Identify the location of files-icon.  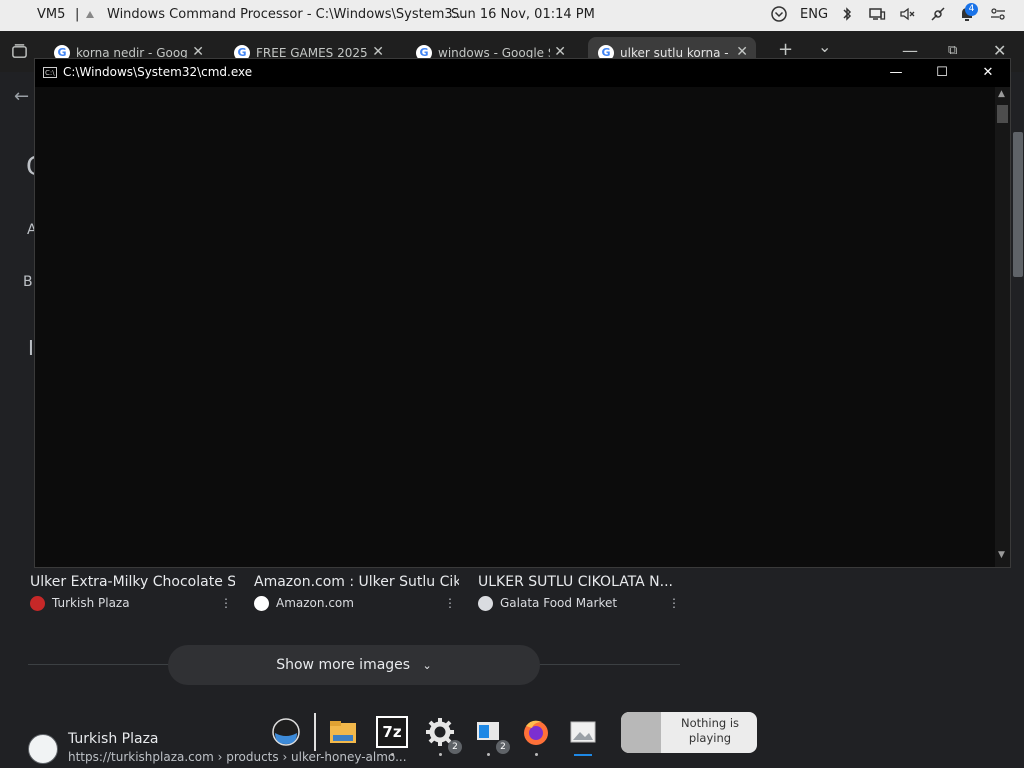
(343, 732).